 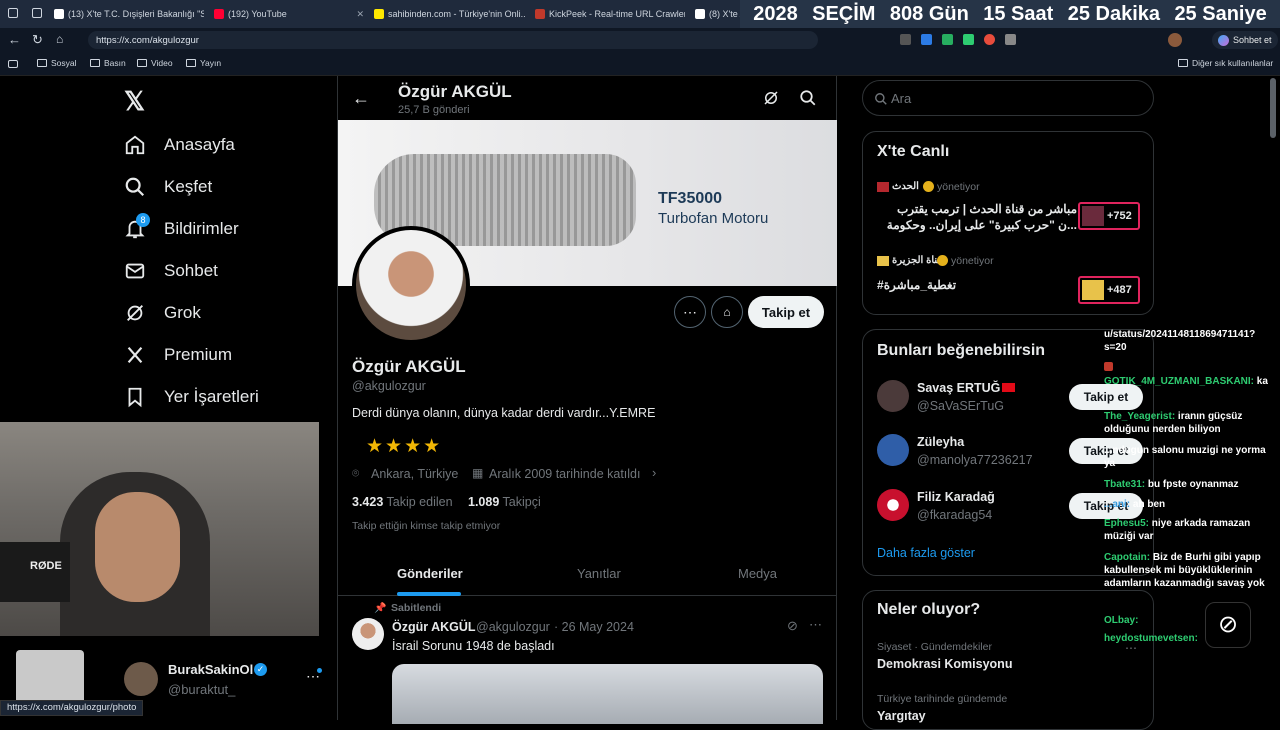 What do you see at coordinates (178, 355) in the screenshot?
I see `nav-premium: Premium` at bounding box center [178, 355].